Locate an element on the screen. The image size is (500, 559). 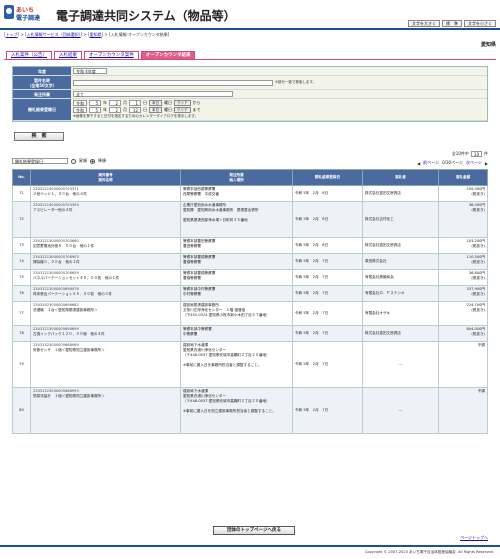
sort-select: 開札結果登録日 is located at coordinates (40, 161).